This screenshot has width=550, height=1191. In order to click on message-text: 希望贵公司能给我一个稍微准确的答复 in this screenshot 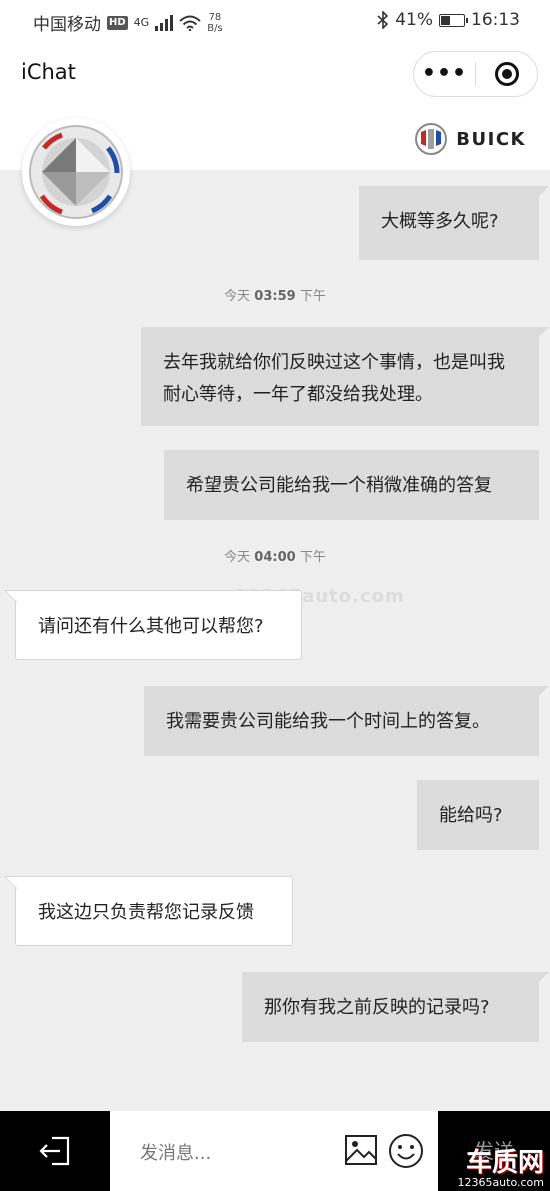, I will do `click(339, 485)`.